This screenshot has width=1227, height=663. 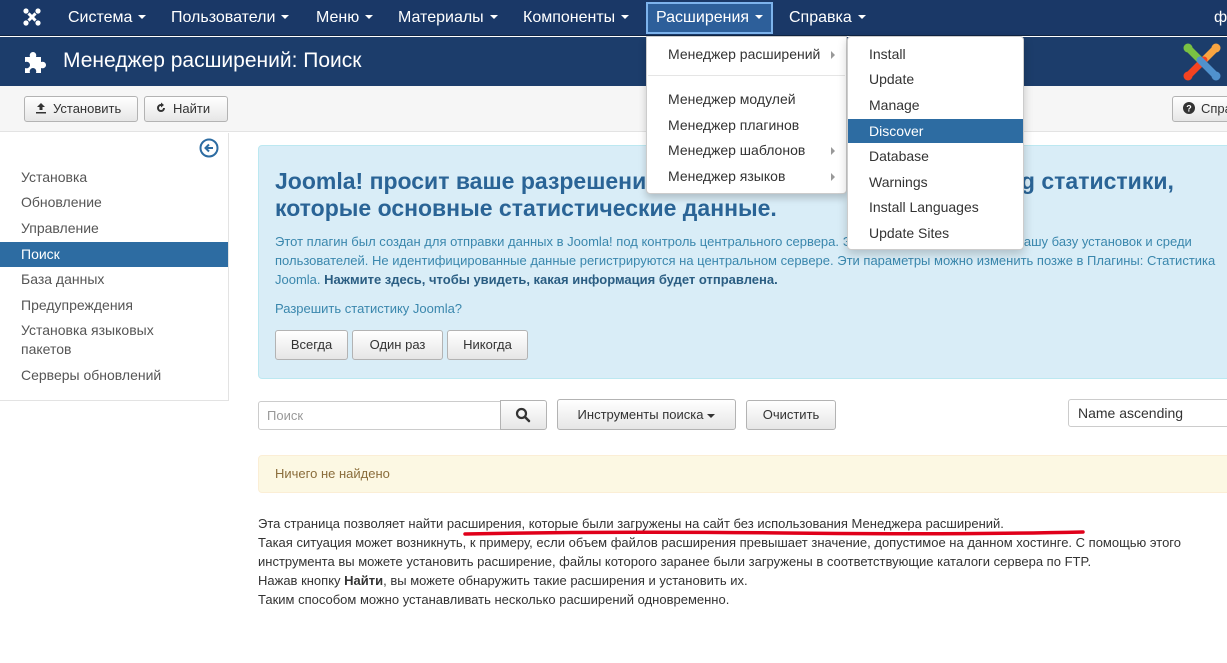 What do you see at coordinates (87, 108) in the screenshot?
I see `install-button-label: Установить` at bounding box center [87, 108].